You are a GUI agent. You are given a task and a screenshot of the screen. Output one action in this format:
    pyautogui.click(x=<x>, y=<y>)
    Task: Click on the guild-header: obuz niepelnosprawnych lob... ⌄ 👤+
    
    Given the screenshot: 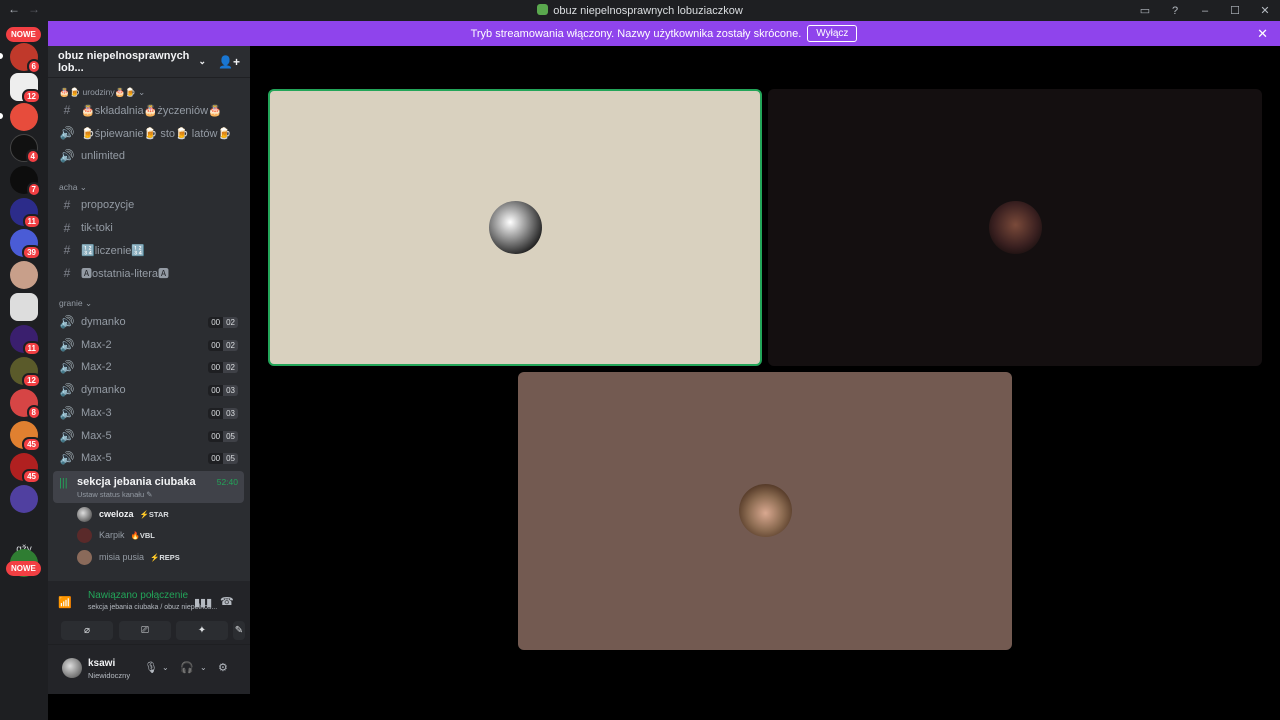 What is the action you would take?
    pyautogui.click(x=149, y=62)
    